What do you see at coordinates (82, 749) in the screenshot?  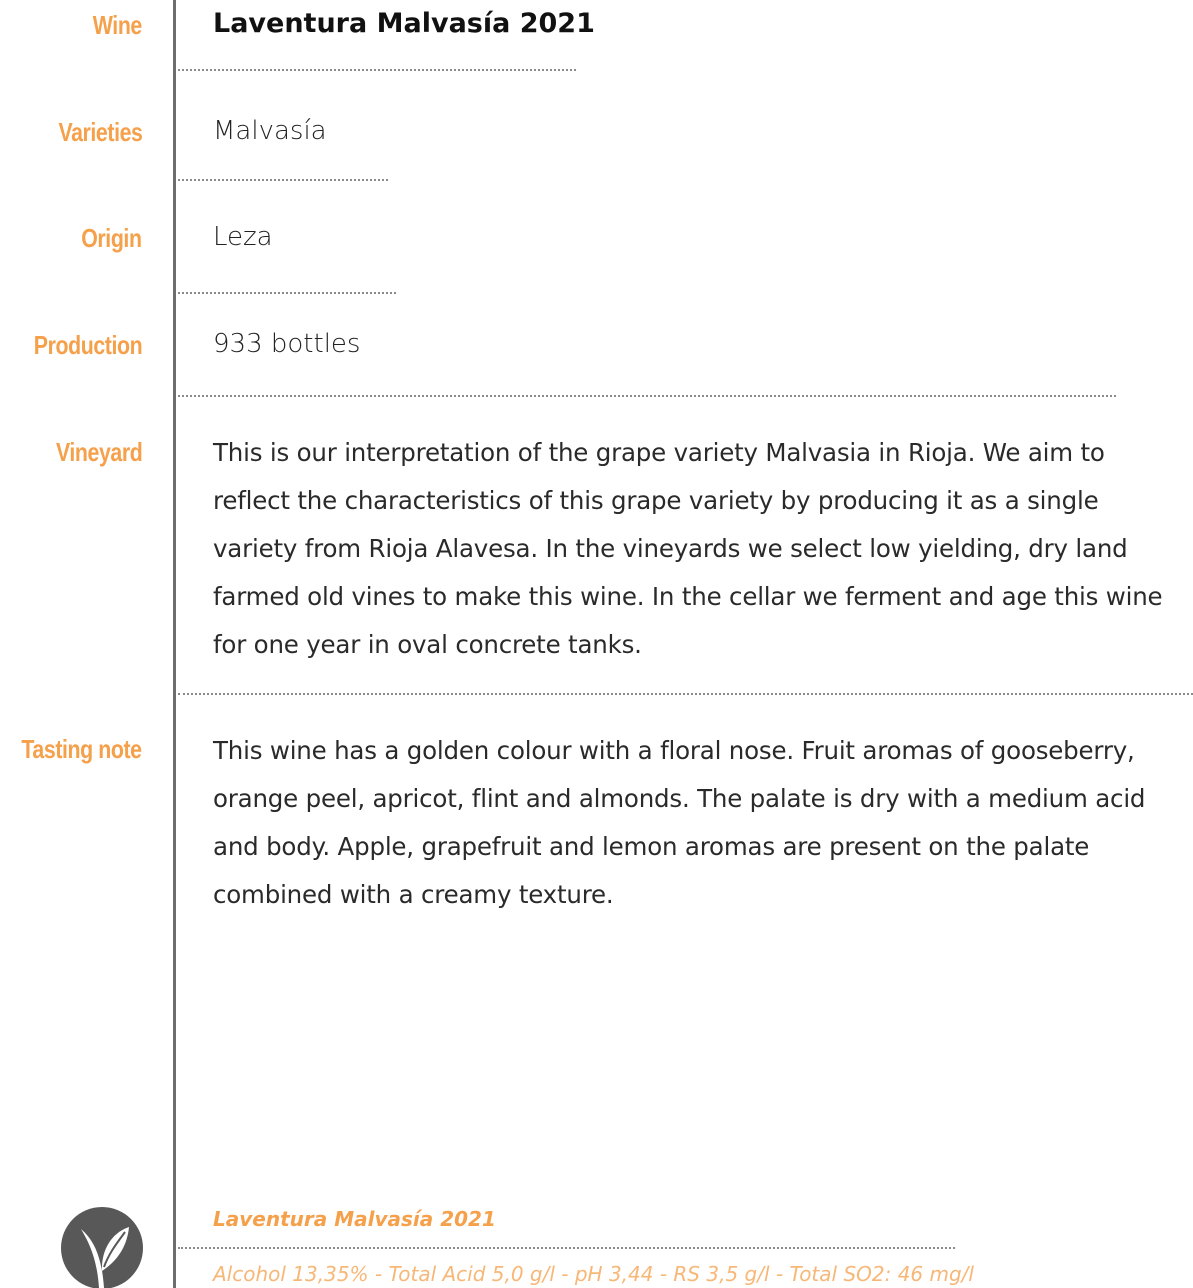 I see `label-tasting-note: Tasting note` at bounding box center [82, 749].